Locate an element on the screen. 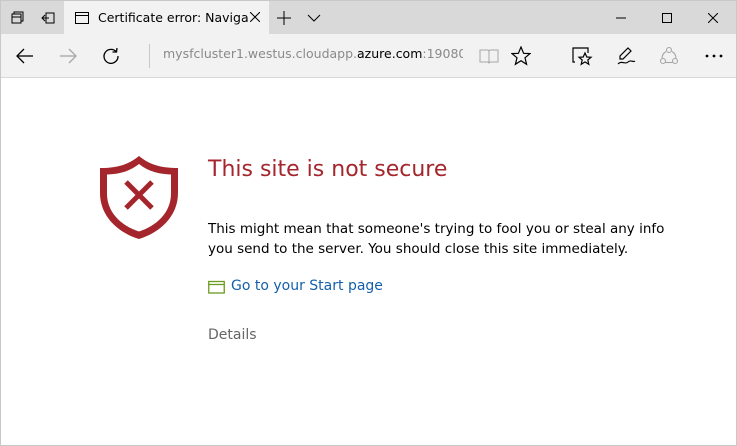 This screenshot has height=446, width=737. close-icon is located at coordinates (255, 17).